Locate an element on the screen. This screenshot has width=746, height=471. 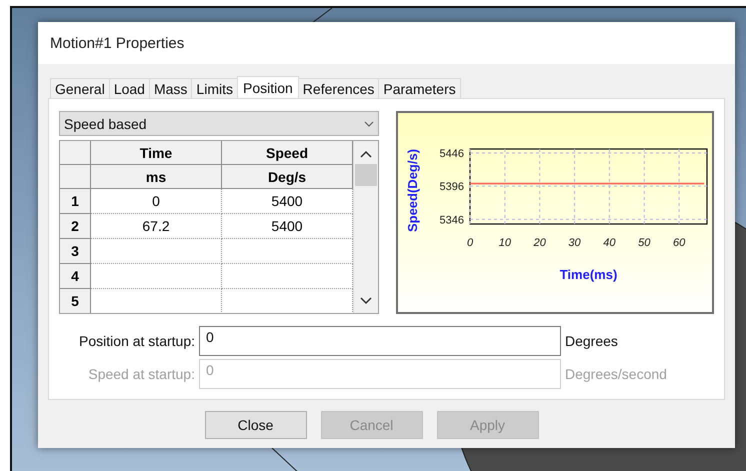
x-tick-label: 0 is located at coordinates (470, 243).